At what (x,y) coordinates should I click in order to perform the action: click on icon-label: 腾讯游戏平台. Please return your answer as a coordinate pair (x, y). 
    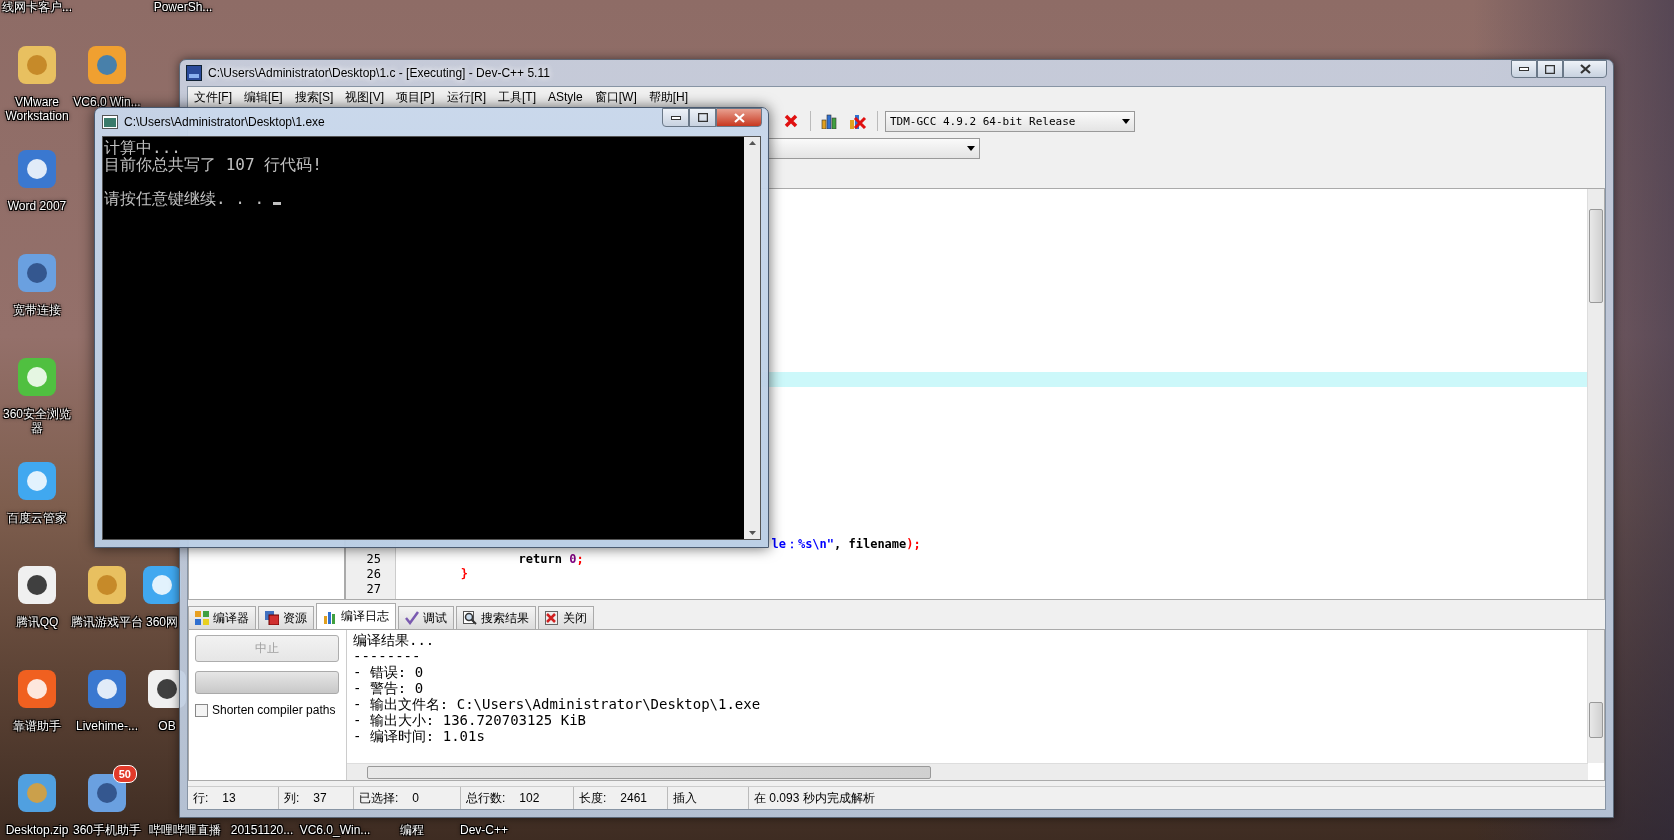
    Looking at the image, I should click on (107, 622).